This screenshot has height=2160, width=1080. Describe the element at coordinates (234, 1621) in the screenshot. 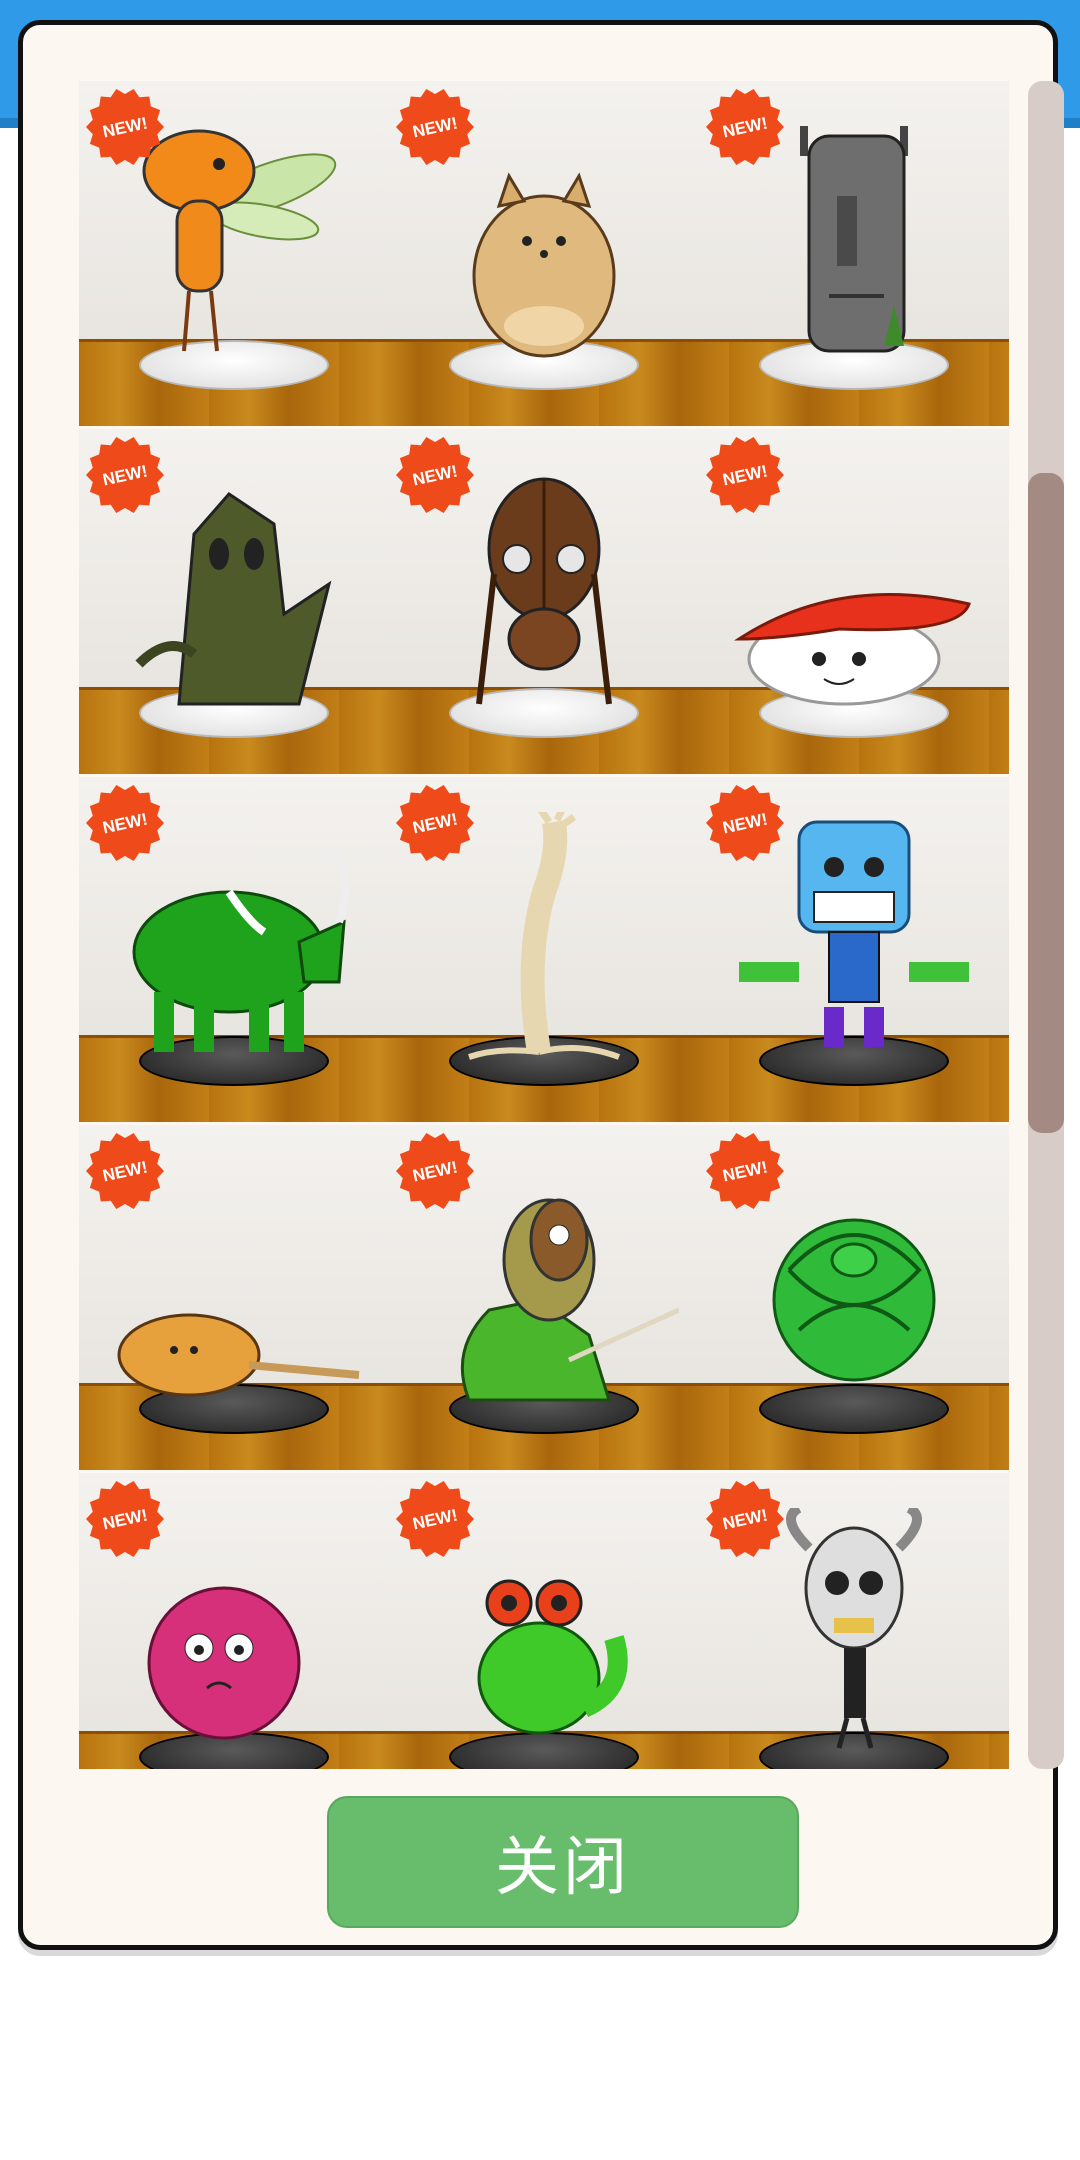

I see `collection-item-pink-fuzzball: NEW!` at that location.